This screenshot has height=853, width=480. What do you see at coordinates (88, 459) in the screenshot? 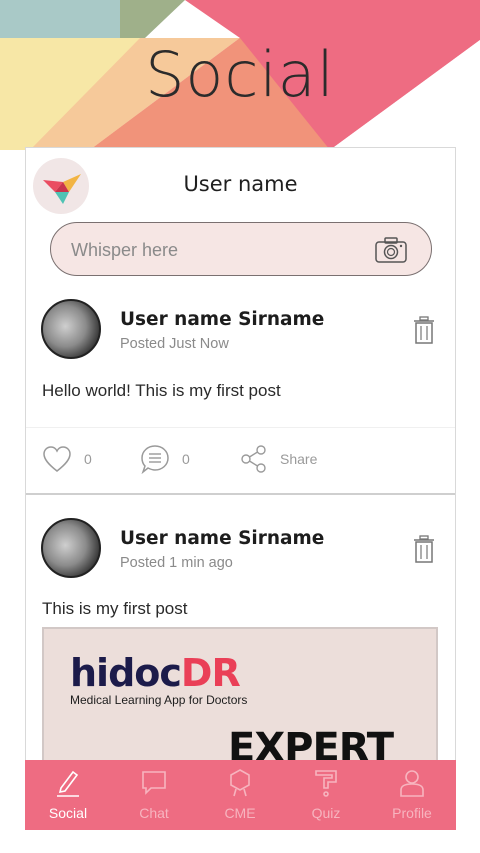
I see `like-count: 0` at bounding box center [88, 459].